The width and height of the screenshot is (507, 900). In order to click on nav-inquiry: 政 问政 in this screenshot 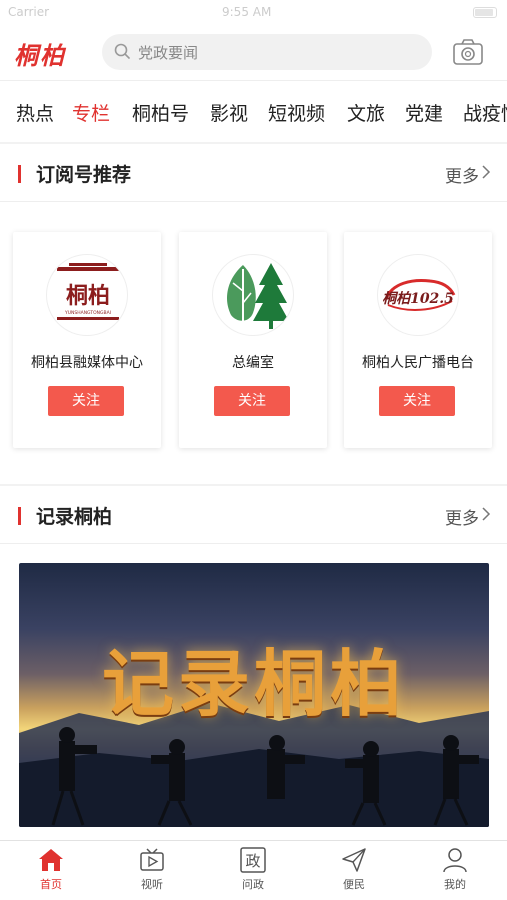, I will do `click(253, 869)`.